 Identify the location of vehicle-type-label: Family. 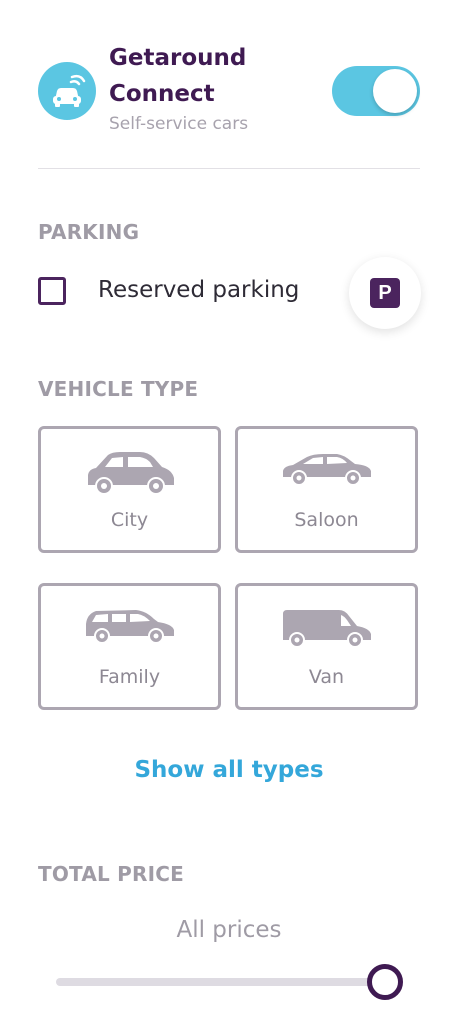
(129, 677).